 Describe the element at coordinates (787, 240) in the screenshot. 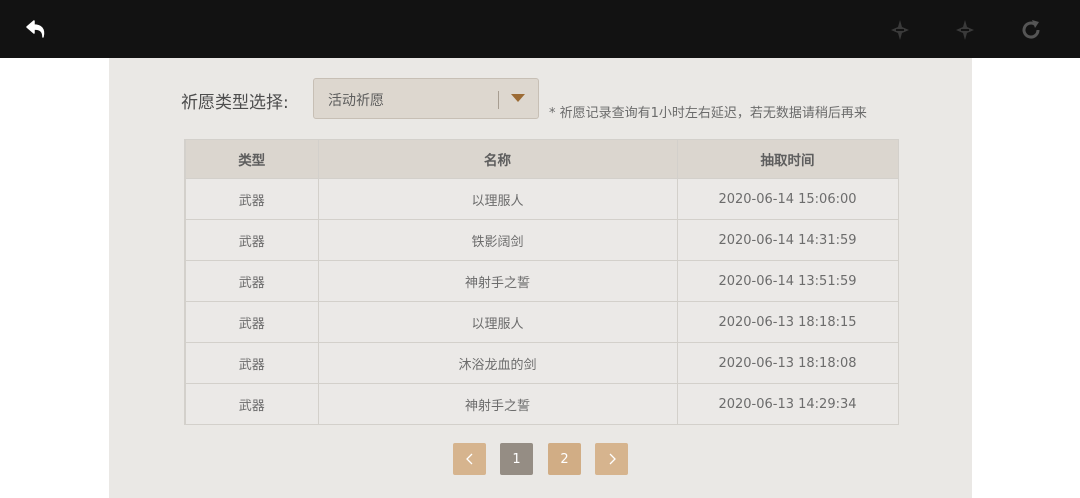

I see `cell-time: 2020-06-14 14:31:59` at that location.